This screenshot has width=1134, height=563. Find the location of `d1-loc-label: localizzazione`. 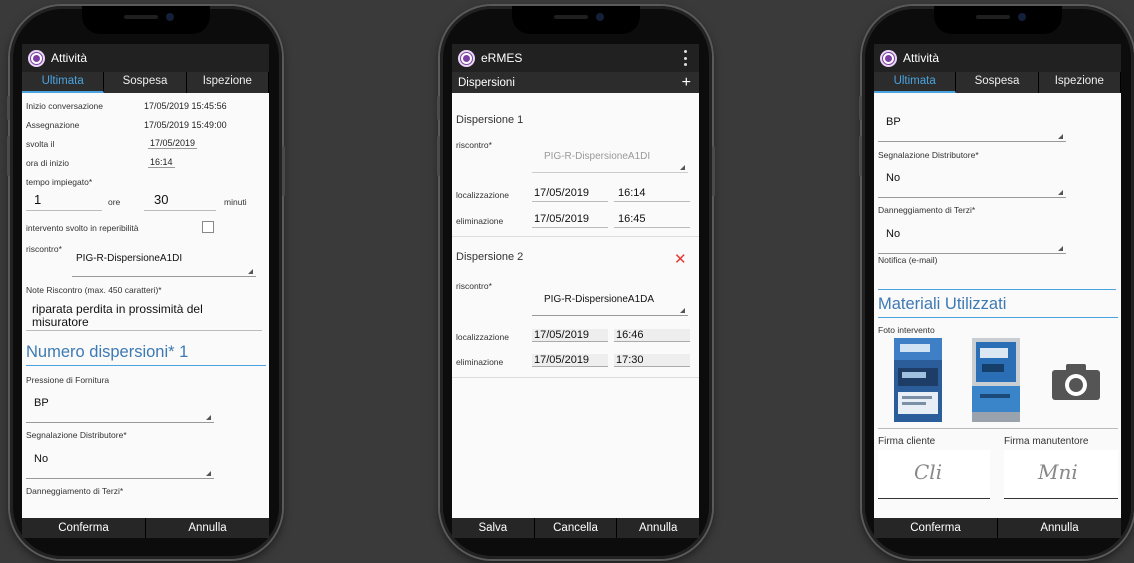

d1-loc-label: localizzazione is located at coordinates (482, 195).